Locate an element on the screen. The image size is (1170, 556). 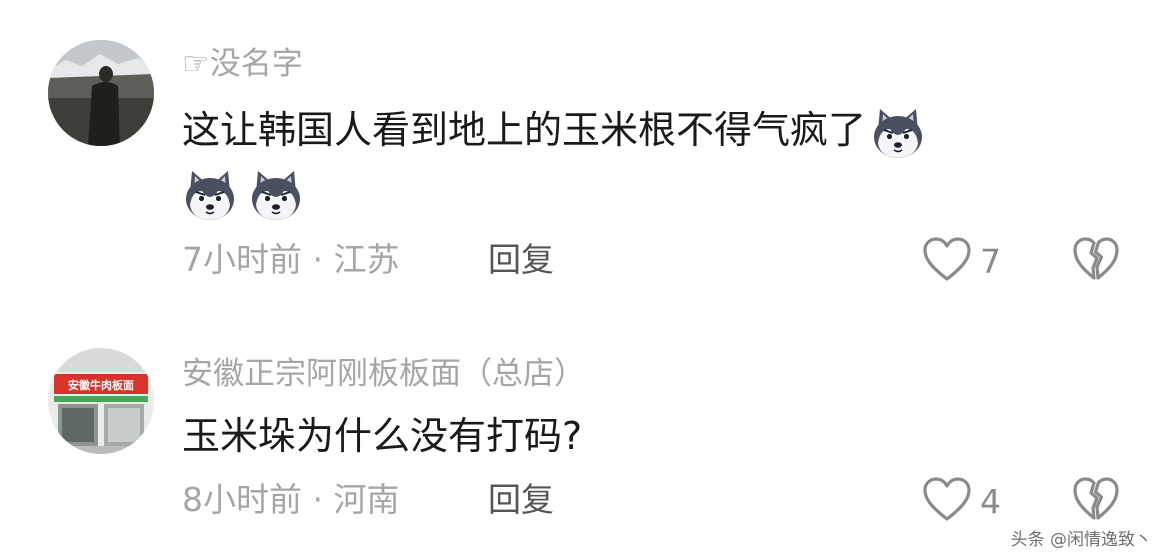
like-count: 7 is located at coordinates (990, 261).